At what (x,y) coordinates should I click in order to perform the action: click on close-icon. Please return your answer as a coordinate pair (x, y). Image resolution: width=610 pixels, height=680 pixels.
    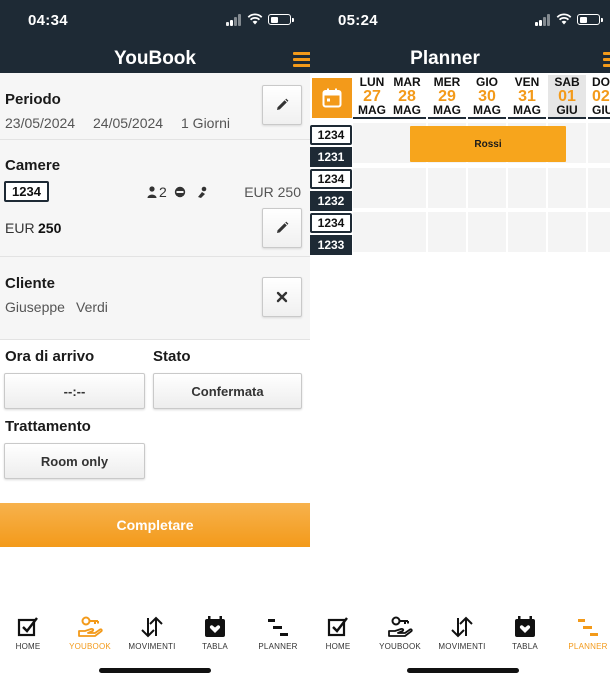
    Looking at the image, I should click on (282, 297).